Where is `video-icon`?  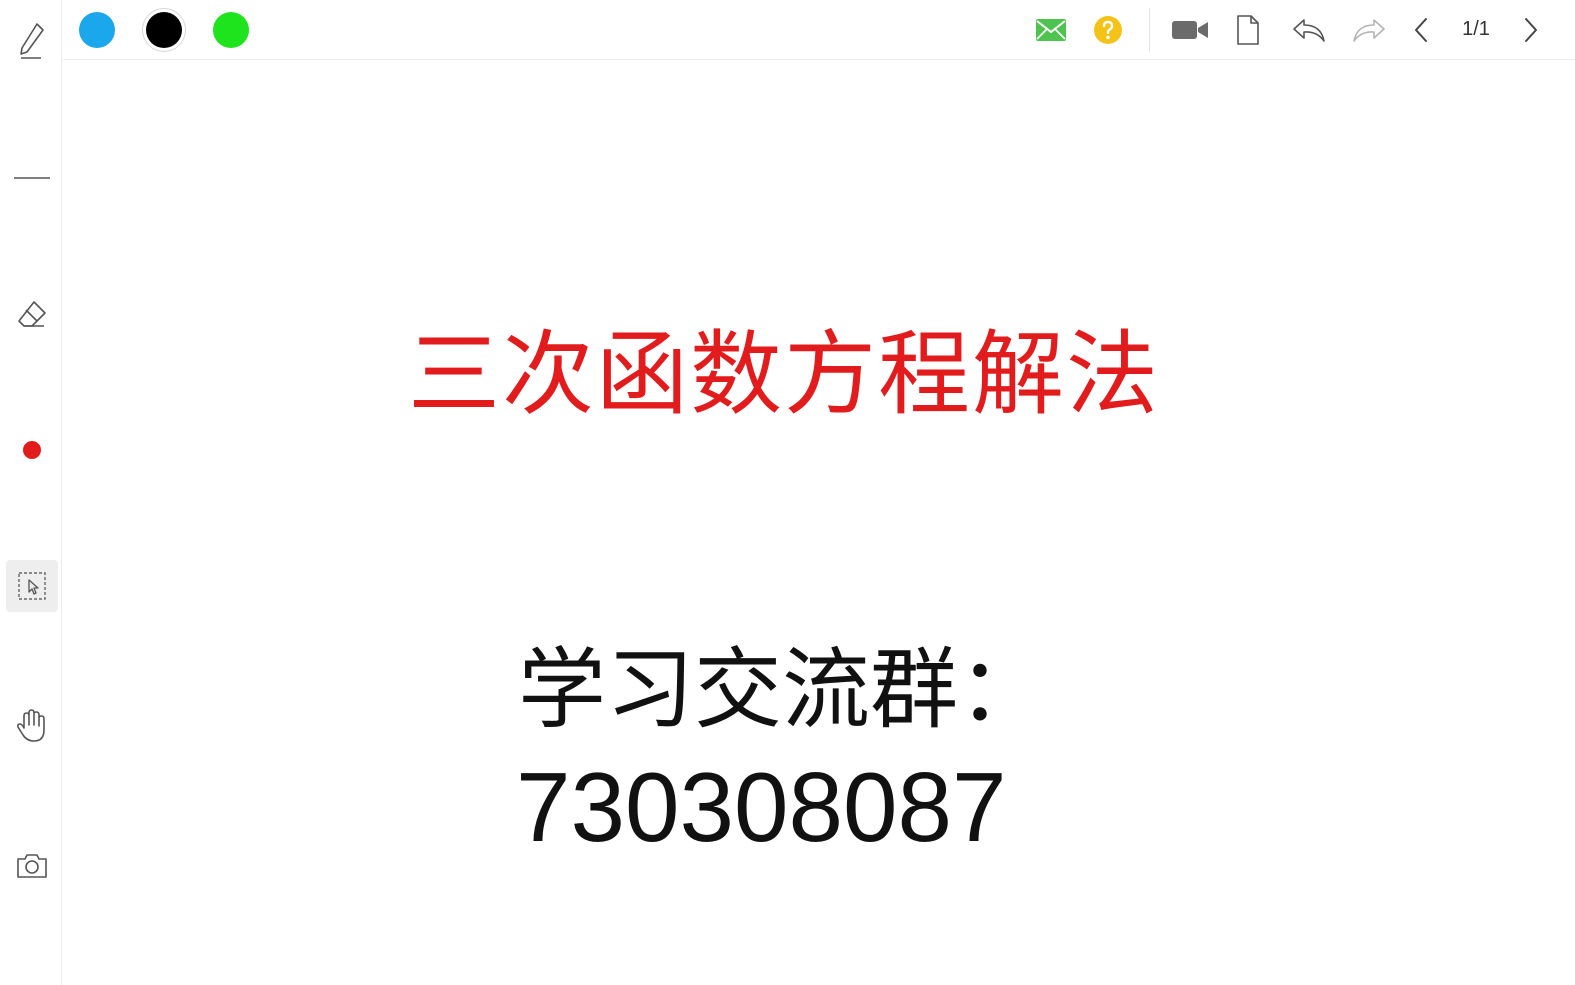 video-icon is located at coordinates (1190, 30).